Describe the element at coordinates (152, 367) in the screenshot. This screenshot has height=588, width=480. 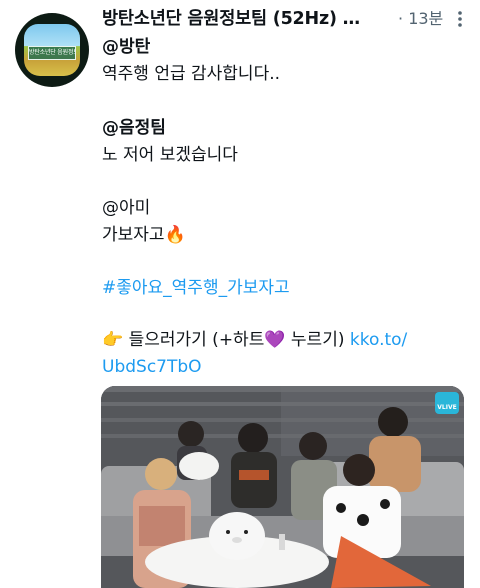
I see `short-link-part2: UbdSc7TbO` at that location.